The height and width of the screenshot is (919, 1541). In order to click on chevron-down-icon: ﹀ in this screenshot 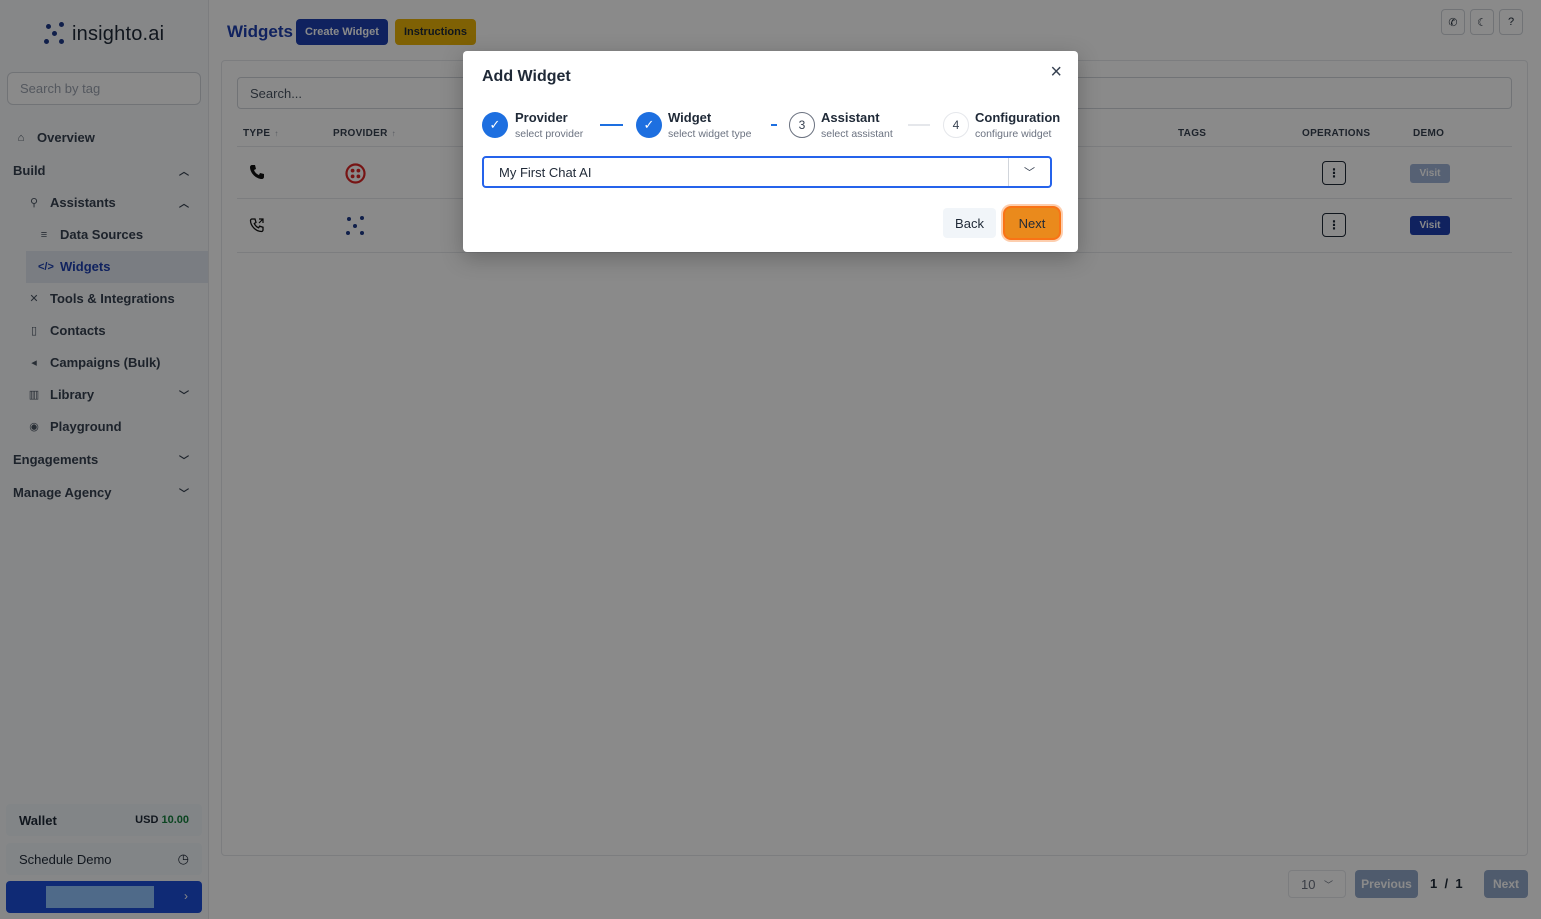, I will do `click(1029, 172)`.